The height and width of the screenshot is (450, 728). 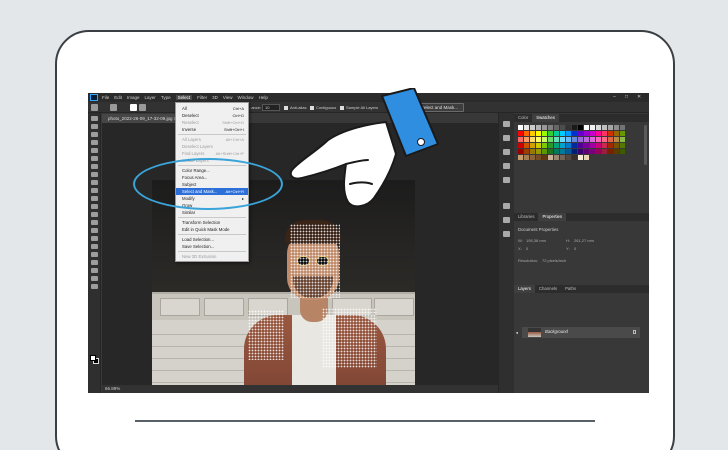 I want to click on character-panel-icon, so click(x=506, y=166).